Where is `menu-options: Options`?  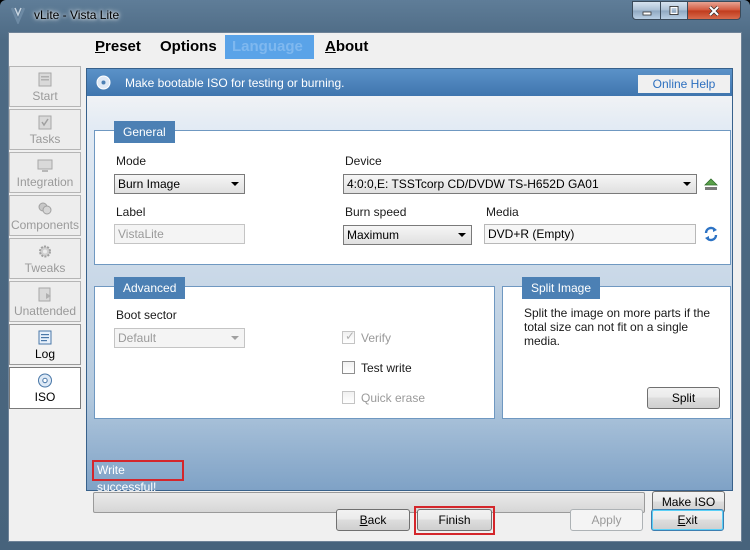 menu-options: Options is located at coordinates (188, 47).